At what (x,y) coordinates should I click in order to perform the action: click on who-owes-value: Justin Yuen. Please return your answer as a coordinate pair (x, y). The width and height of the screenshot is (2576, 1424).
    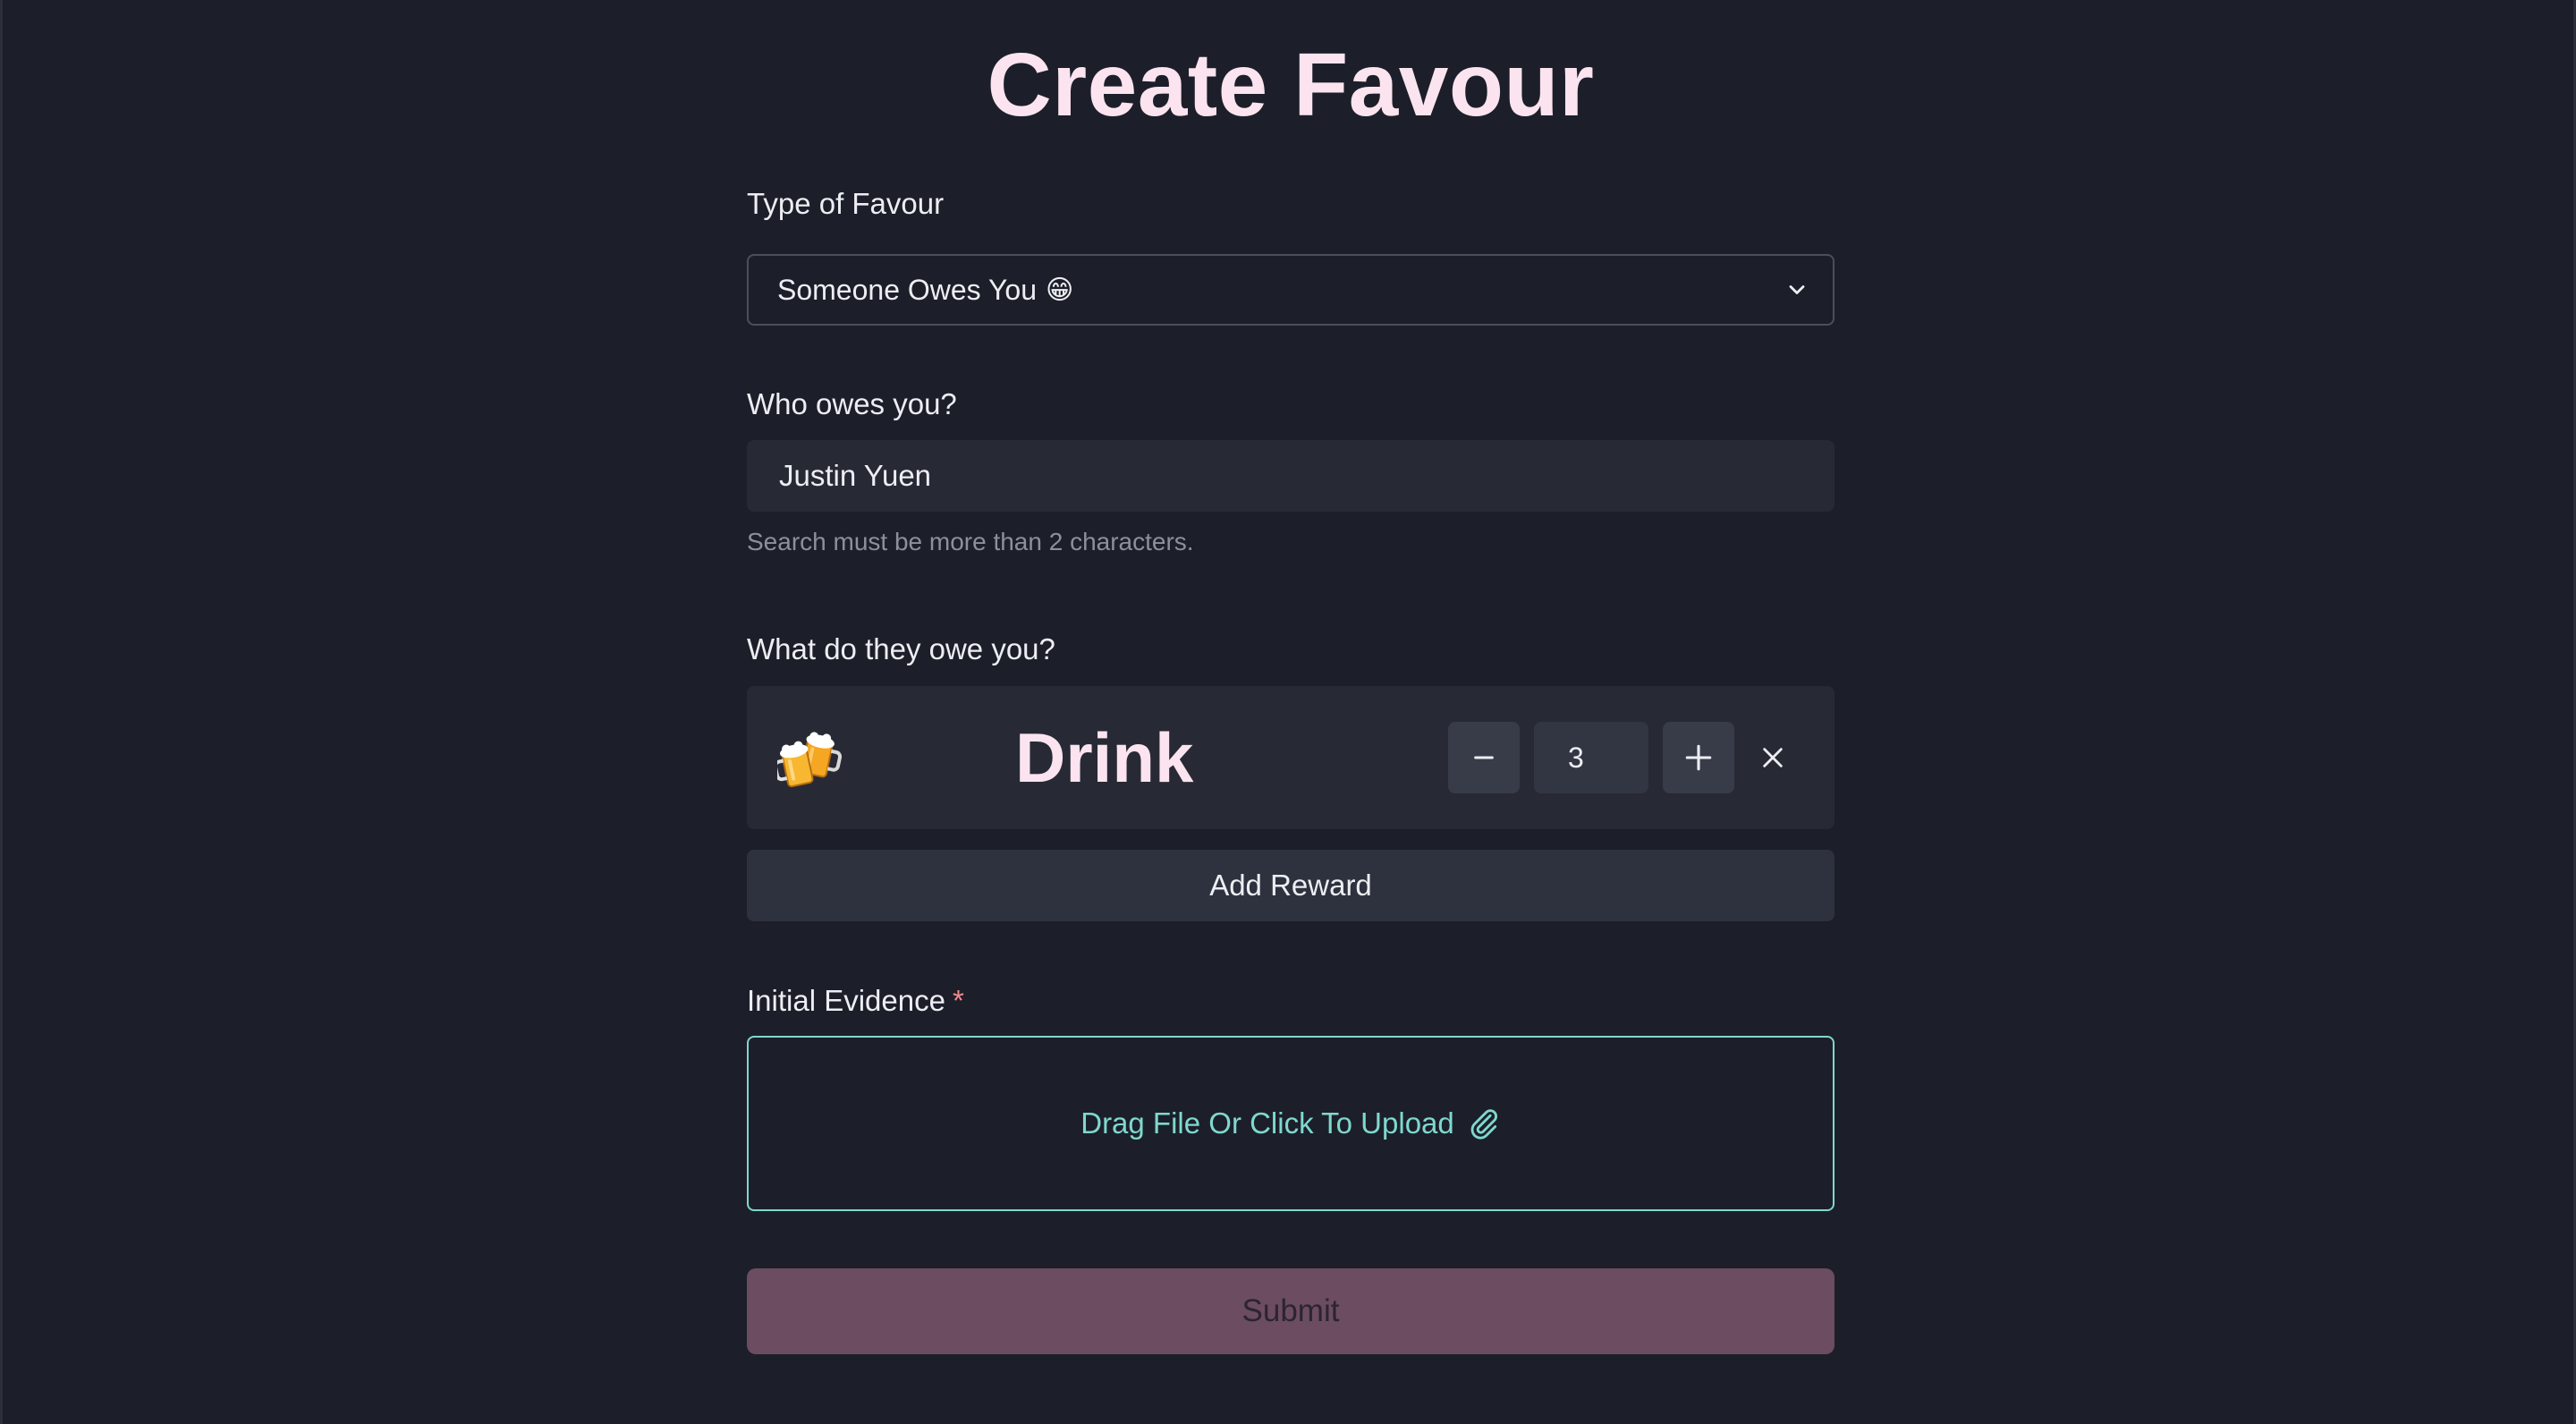
    Looking at the image, I should click on (855, 475).